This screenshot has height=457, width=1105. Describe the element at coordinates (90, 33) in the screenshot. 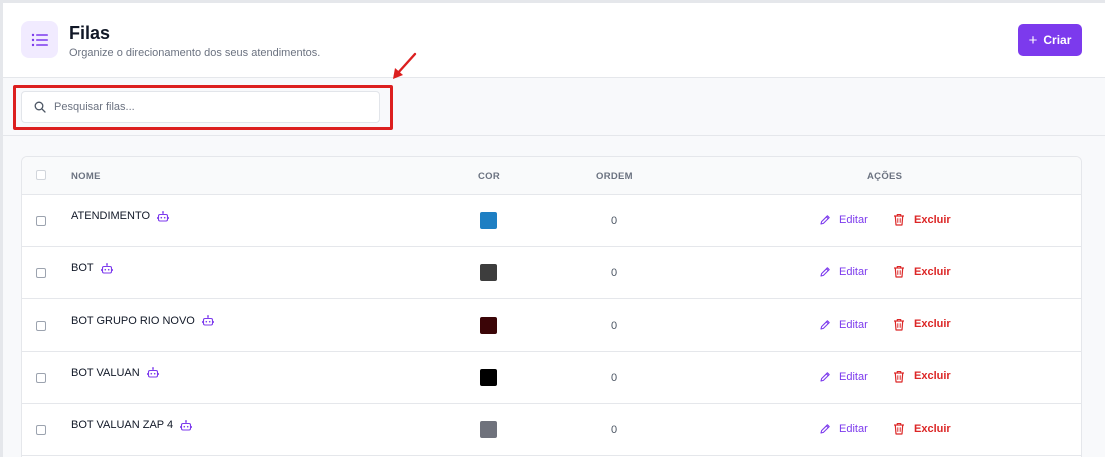

I see `page-title: Filas` at that location.